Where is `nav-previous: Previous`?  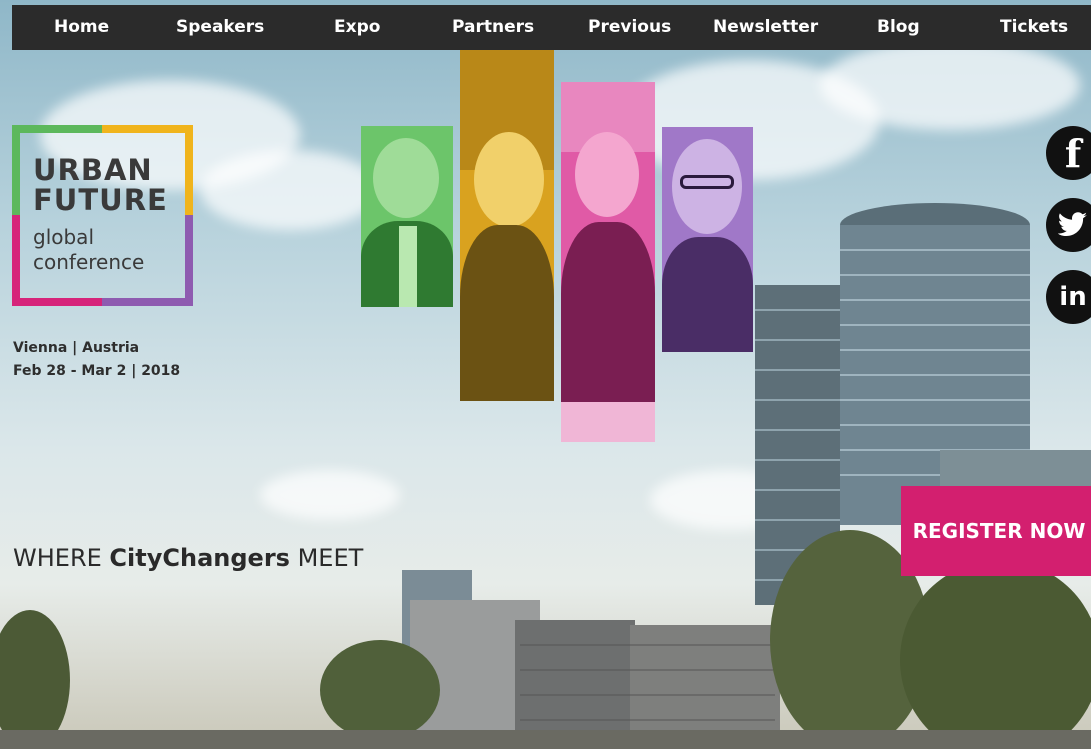 nav-previous: Previous is located at coordinates (629, 27).